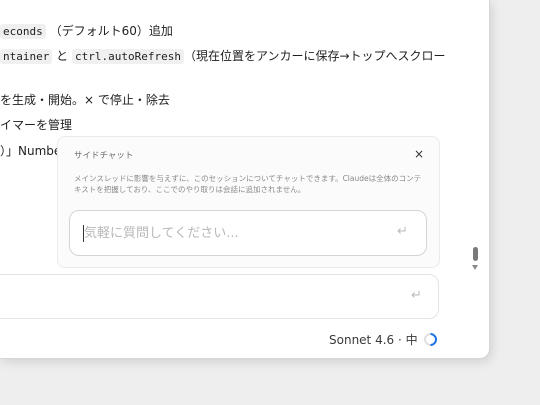 The image size is (540, 405). What do you see at coordinates (104, 156) in the screenshot?
I see `side-chat-title: サイドチャット` at bounding box center [104, 156].